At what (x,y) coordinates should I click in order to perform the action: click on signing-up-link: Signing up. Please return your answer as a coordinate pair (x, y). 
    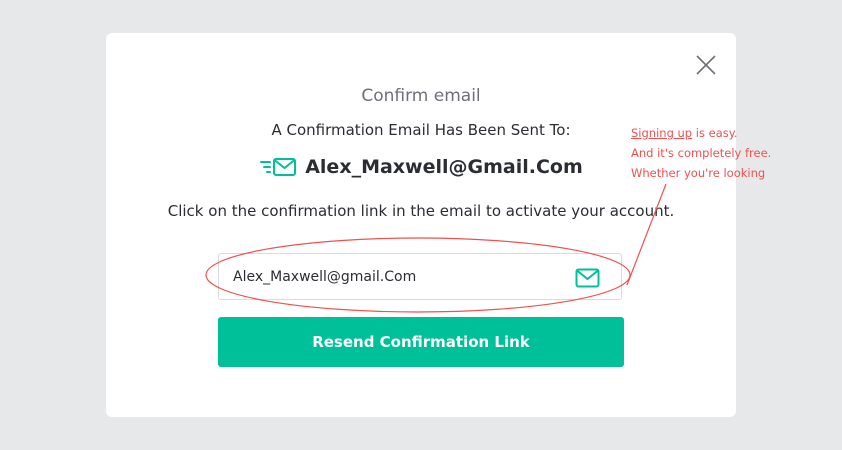
    Looking at the image, I should click on (661, 133).